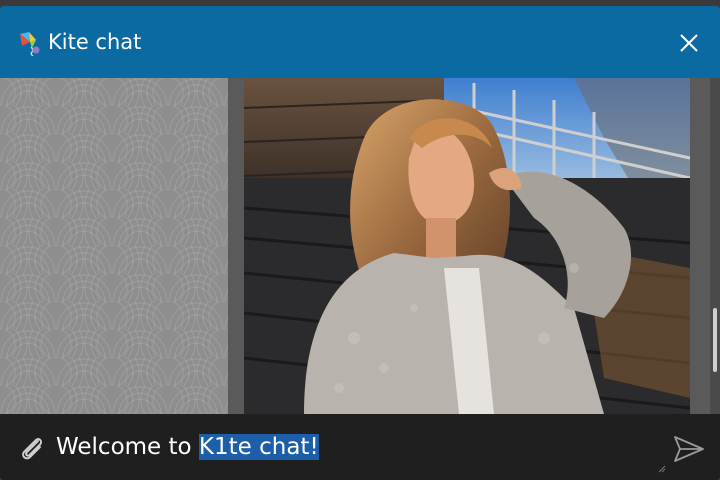  Describe the element at coordinates (258, 447) in the screenshot. I see `selected-text: K1te chat!` at that location.